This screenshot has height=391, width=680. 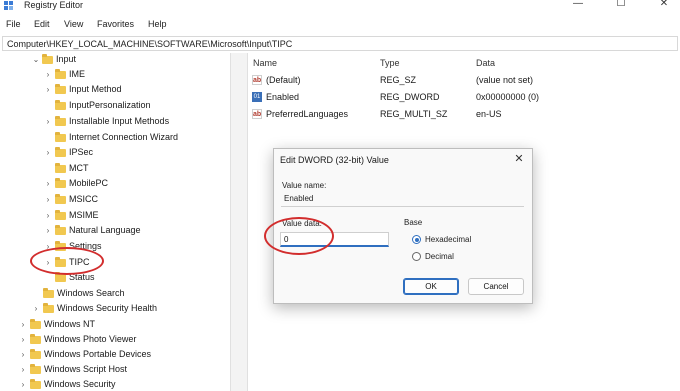 I want to click on tree-item-status: Status, so click(x=110, y=278).